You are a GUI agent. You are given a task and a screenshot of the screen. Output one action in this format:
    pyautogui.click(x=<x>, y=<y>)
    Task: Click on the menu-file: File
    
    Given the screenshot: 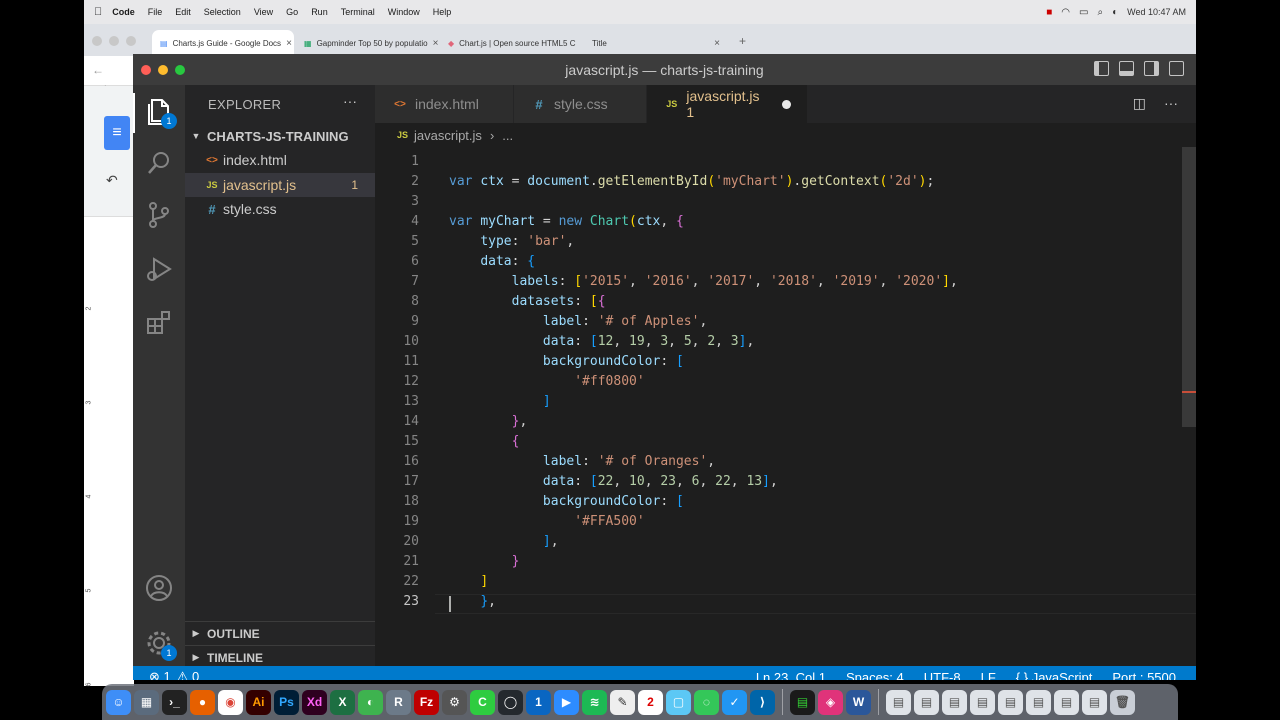 What is the action you would take?
    pyautogui.click(x=155, y=12)
    